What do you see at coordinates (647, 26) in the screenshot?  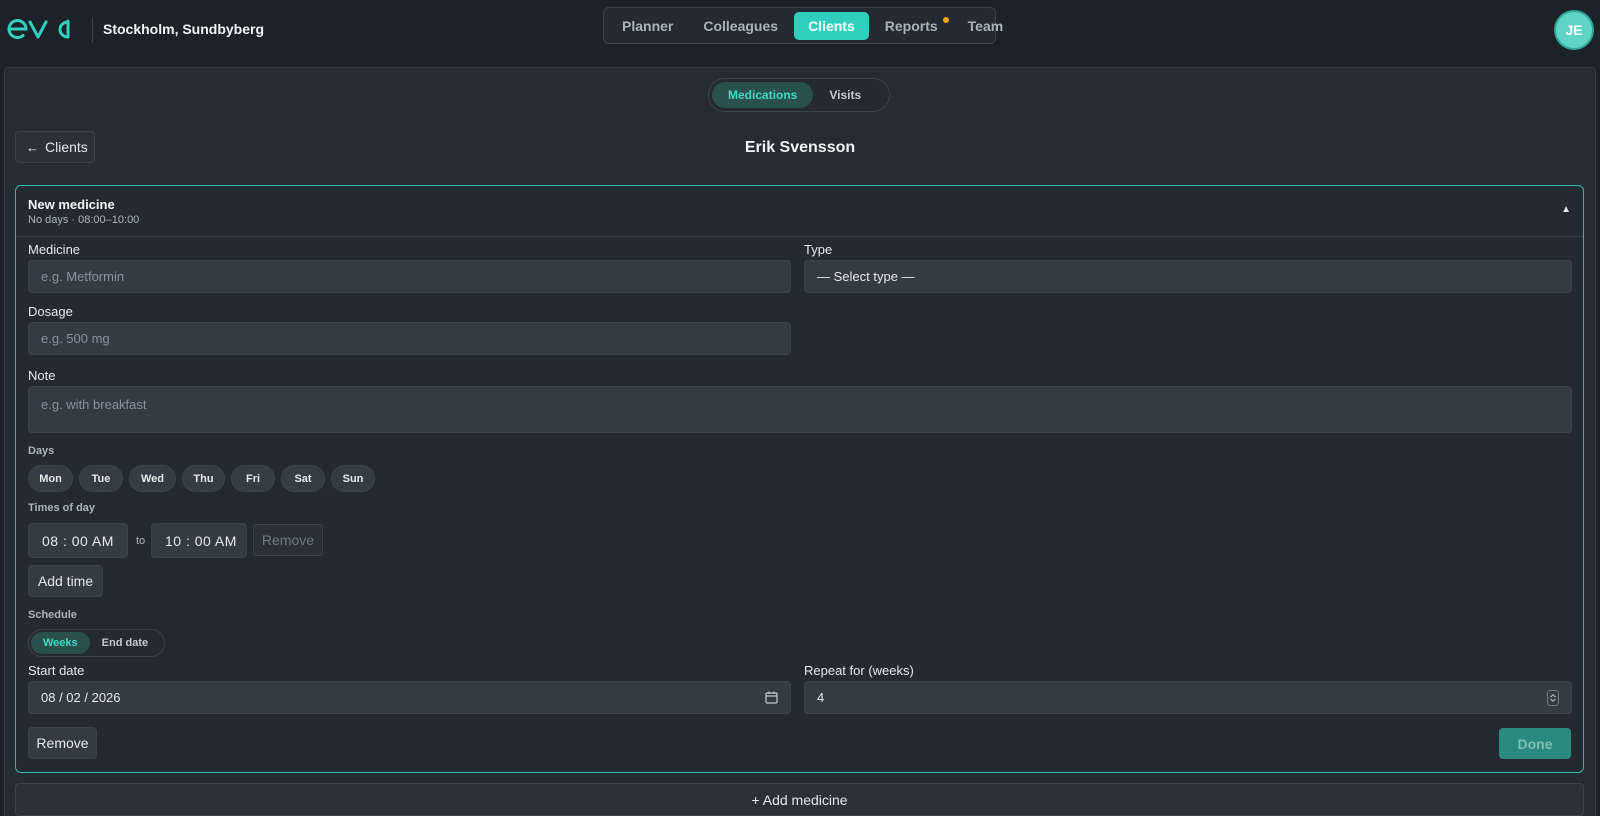 I see `nav-planner: Planner` at bounding box center [647, 26].